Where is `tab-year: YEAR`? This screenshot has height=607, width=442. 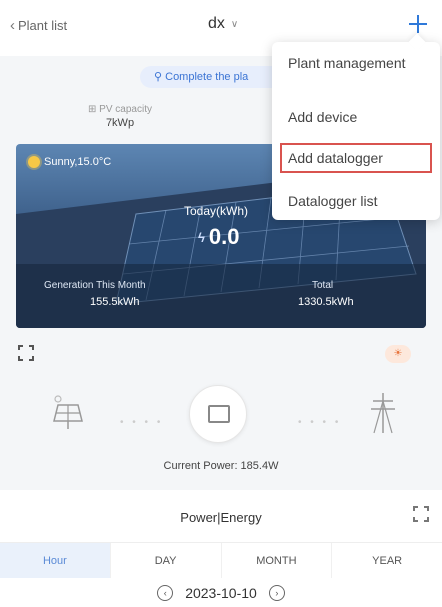 tab-year: YEAR is located at coordinates (387, 560).